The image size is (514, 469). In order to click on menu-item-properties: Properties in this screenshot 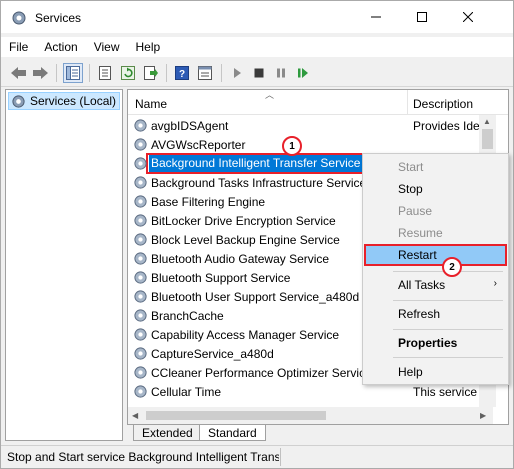, I will do `click(435, 343)`.